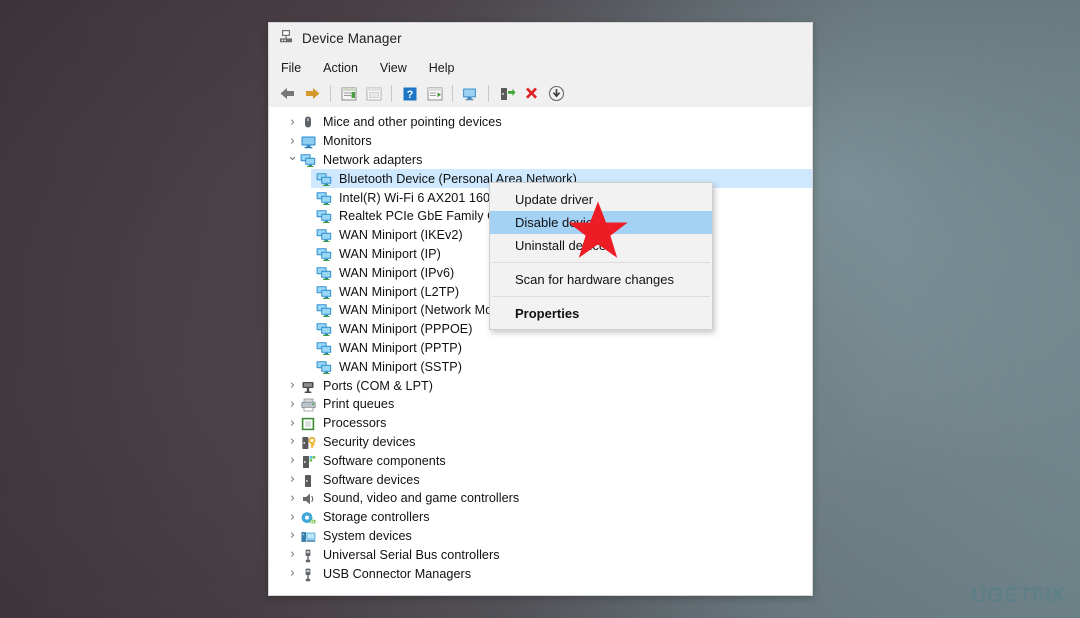 The image size is (1080, 618). What do you see at coordinates (540, 67) in the screenshot?
I see `menu-bar: File Action View Help` at bounding box center [540, 67].